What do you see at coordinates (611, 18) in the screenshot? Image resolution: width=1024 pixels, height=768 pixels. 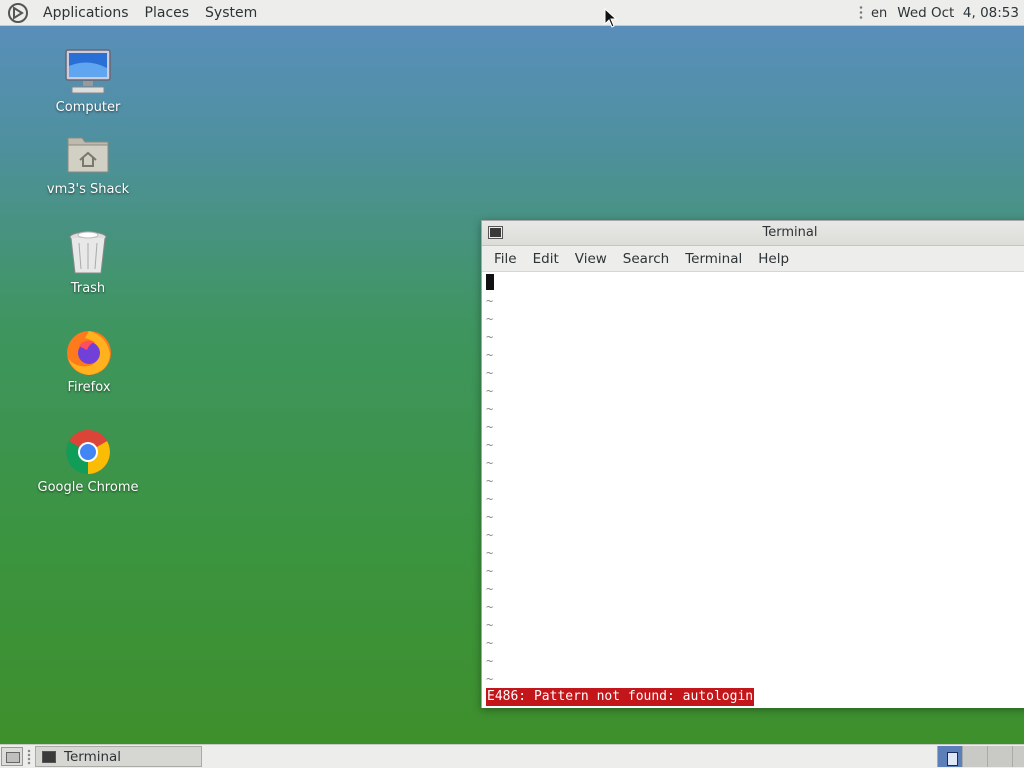 I see `mouse-pointer-icon` at bounding box center [611, 18].